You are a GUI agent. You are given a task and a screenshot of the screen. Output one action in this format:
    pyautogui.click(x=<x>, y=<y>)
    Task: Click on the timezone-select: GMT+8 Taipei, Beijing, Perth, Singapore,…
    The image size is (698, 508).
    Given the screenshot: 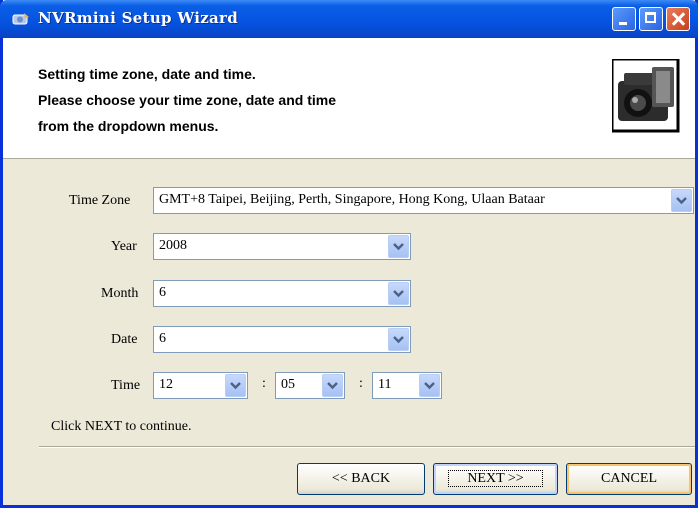 What is the action you would take?
    pyautogui.click(x=423, y=200)
    